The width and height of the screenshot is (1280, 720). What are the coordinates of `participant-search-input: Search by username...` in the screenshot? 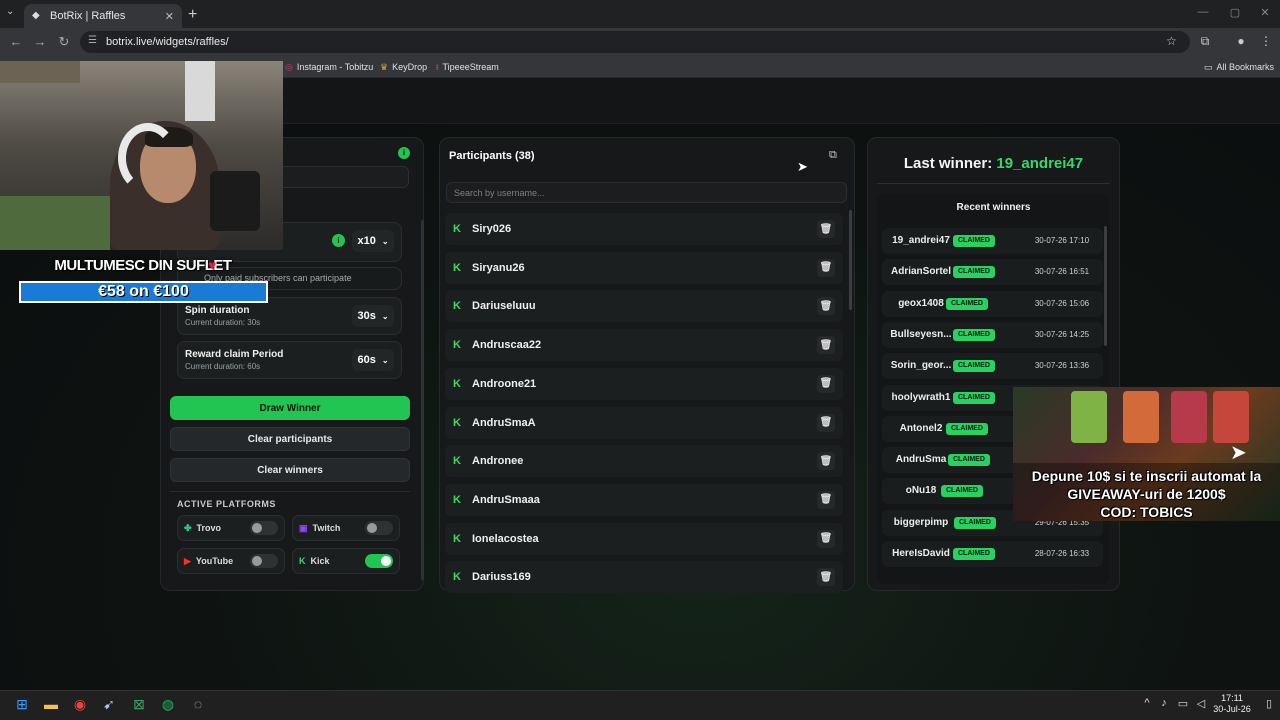 It's located at (646, 192).